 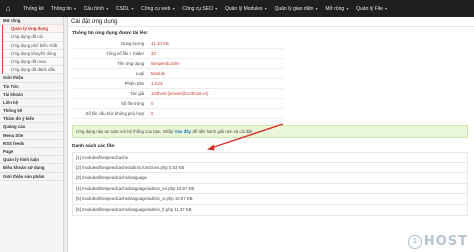 What do you see at coordinates (178, 54) in the screenshot?
I see `info-row: Tổng số file + folder 33` at bounding box center [178, 54].